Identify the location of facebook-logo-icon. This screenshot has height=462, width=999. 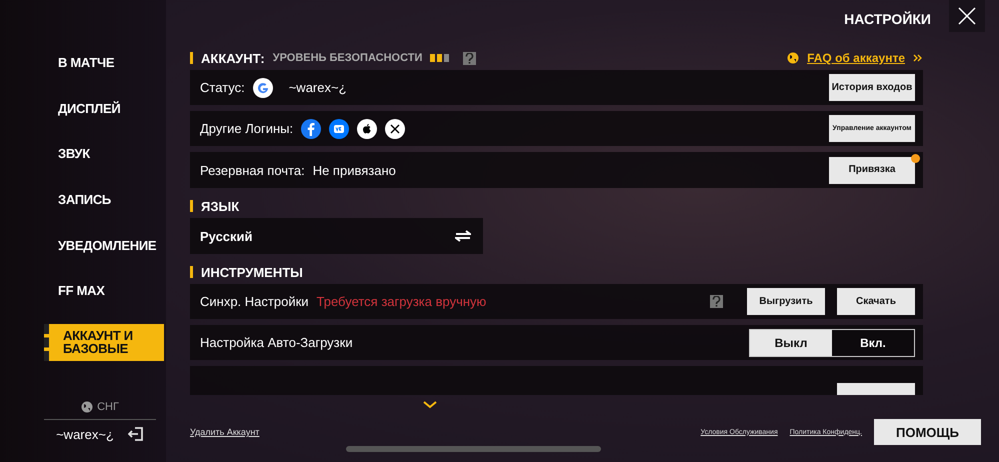
(311, 128).